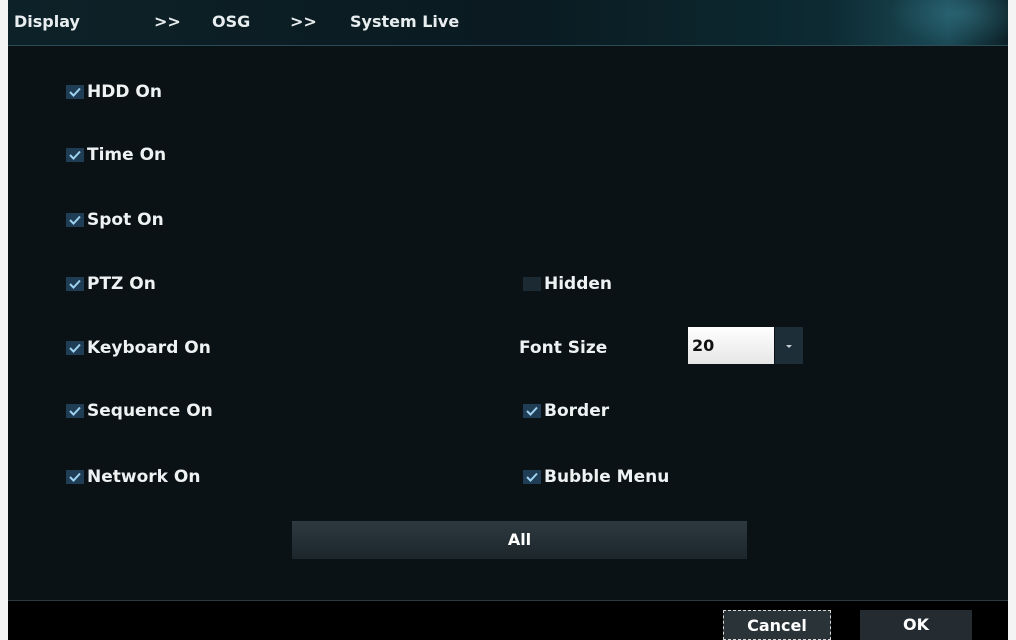 This screenshot has height=640, width=1016. I want to click on ptz-on-label: PTZ On, so click(121, 284).